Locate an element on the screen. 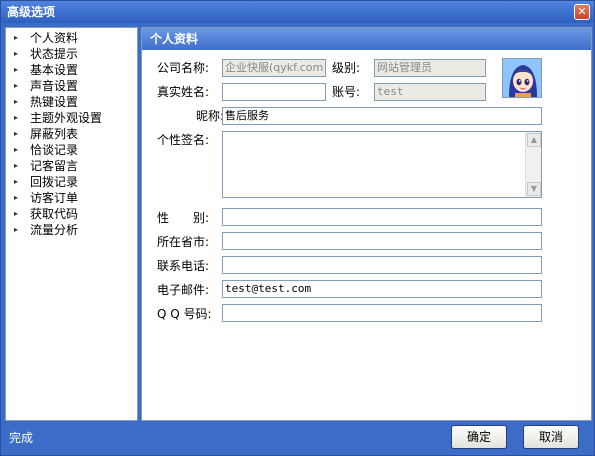 Image resolution: width=595 pixels, height=456 pixels. sidebar-item-label: 访客订单 is located at coordinates (54, 198).